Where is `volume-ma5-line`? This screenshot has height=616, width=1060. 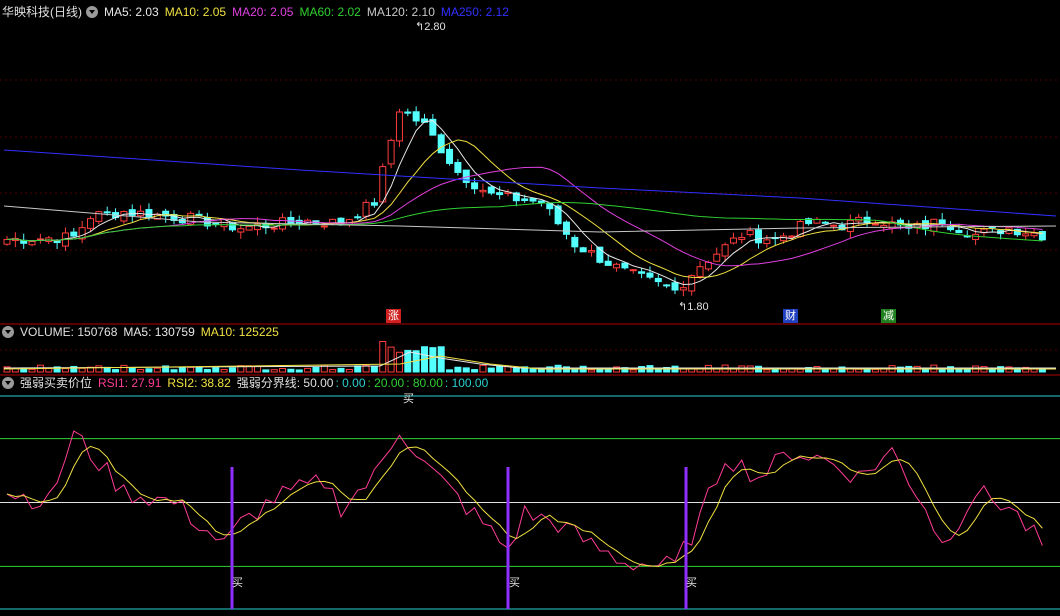 volume-ma5-line is located at coordinates (529, 360).